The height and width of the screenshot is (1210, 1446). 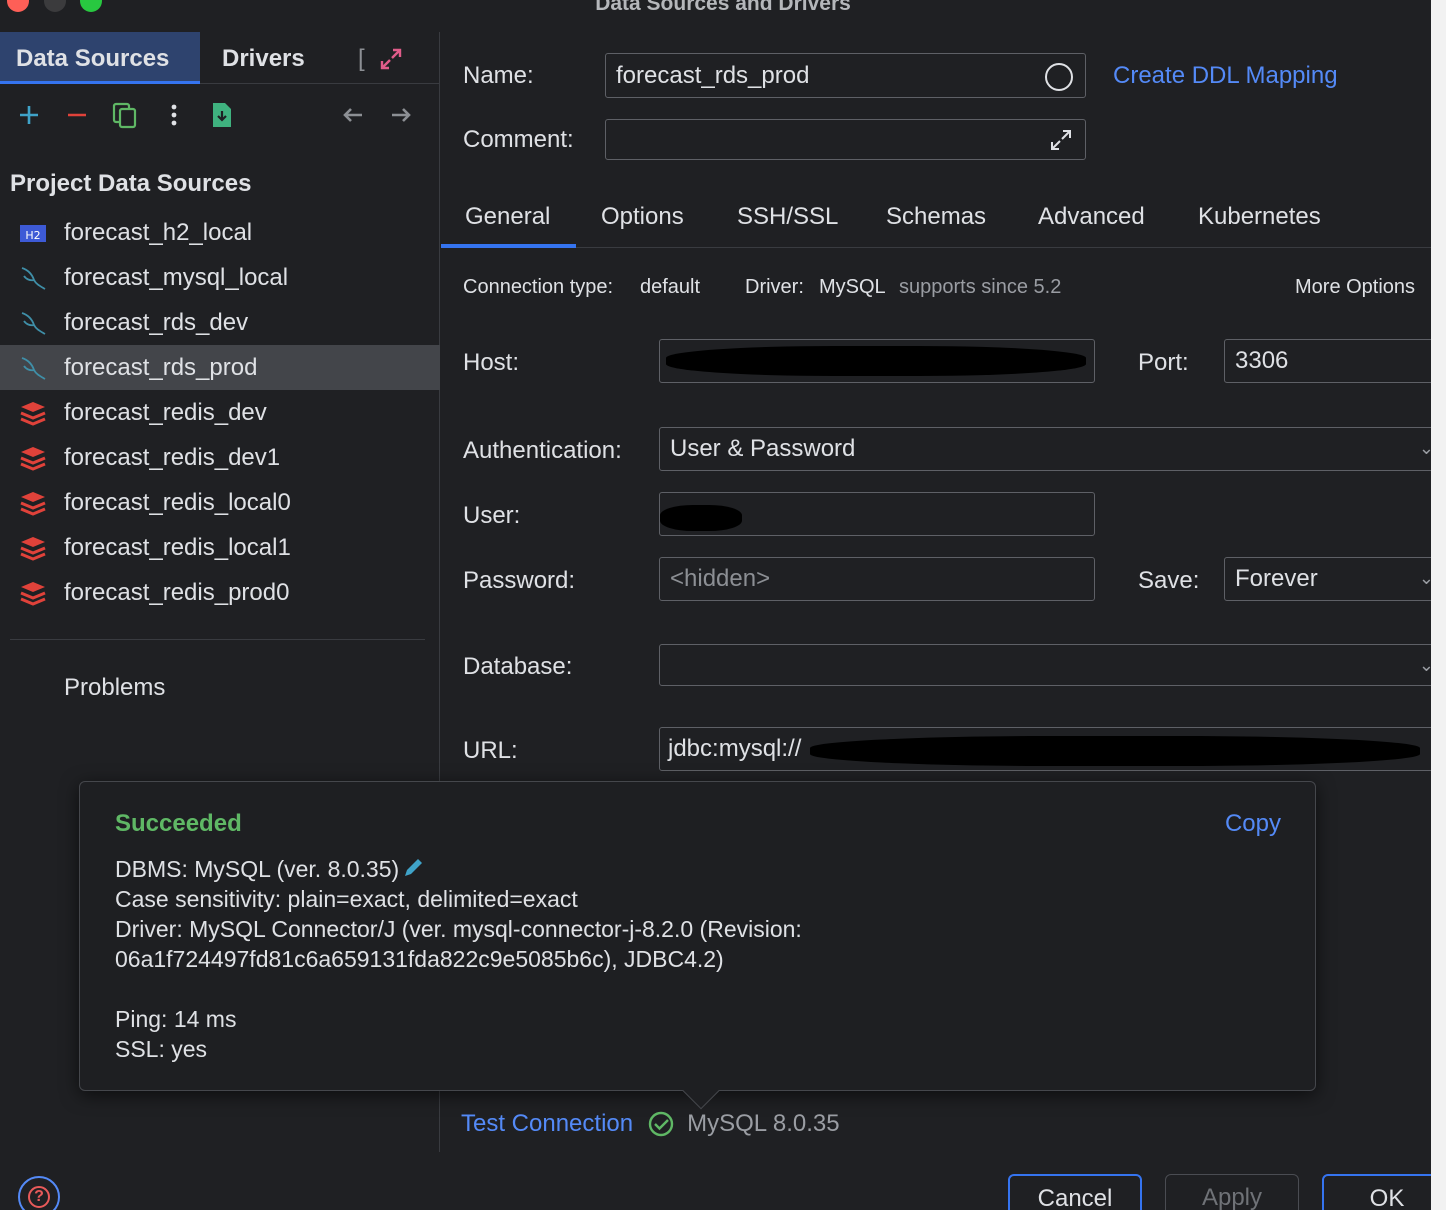 I want to click on list-item: forecast_redis_local0, so click(x=220, y=502).